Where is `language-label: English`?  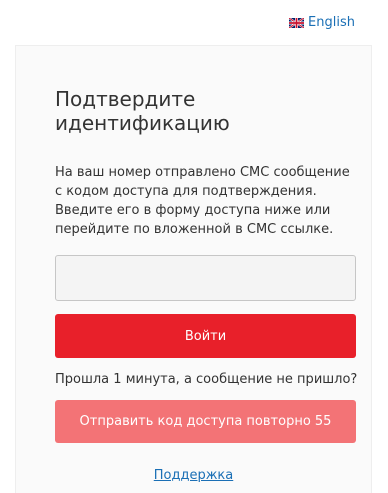
language-label: English is located at coordinates (331, 22).